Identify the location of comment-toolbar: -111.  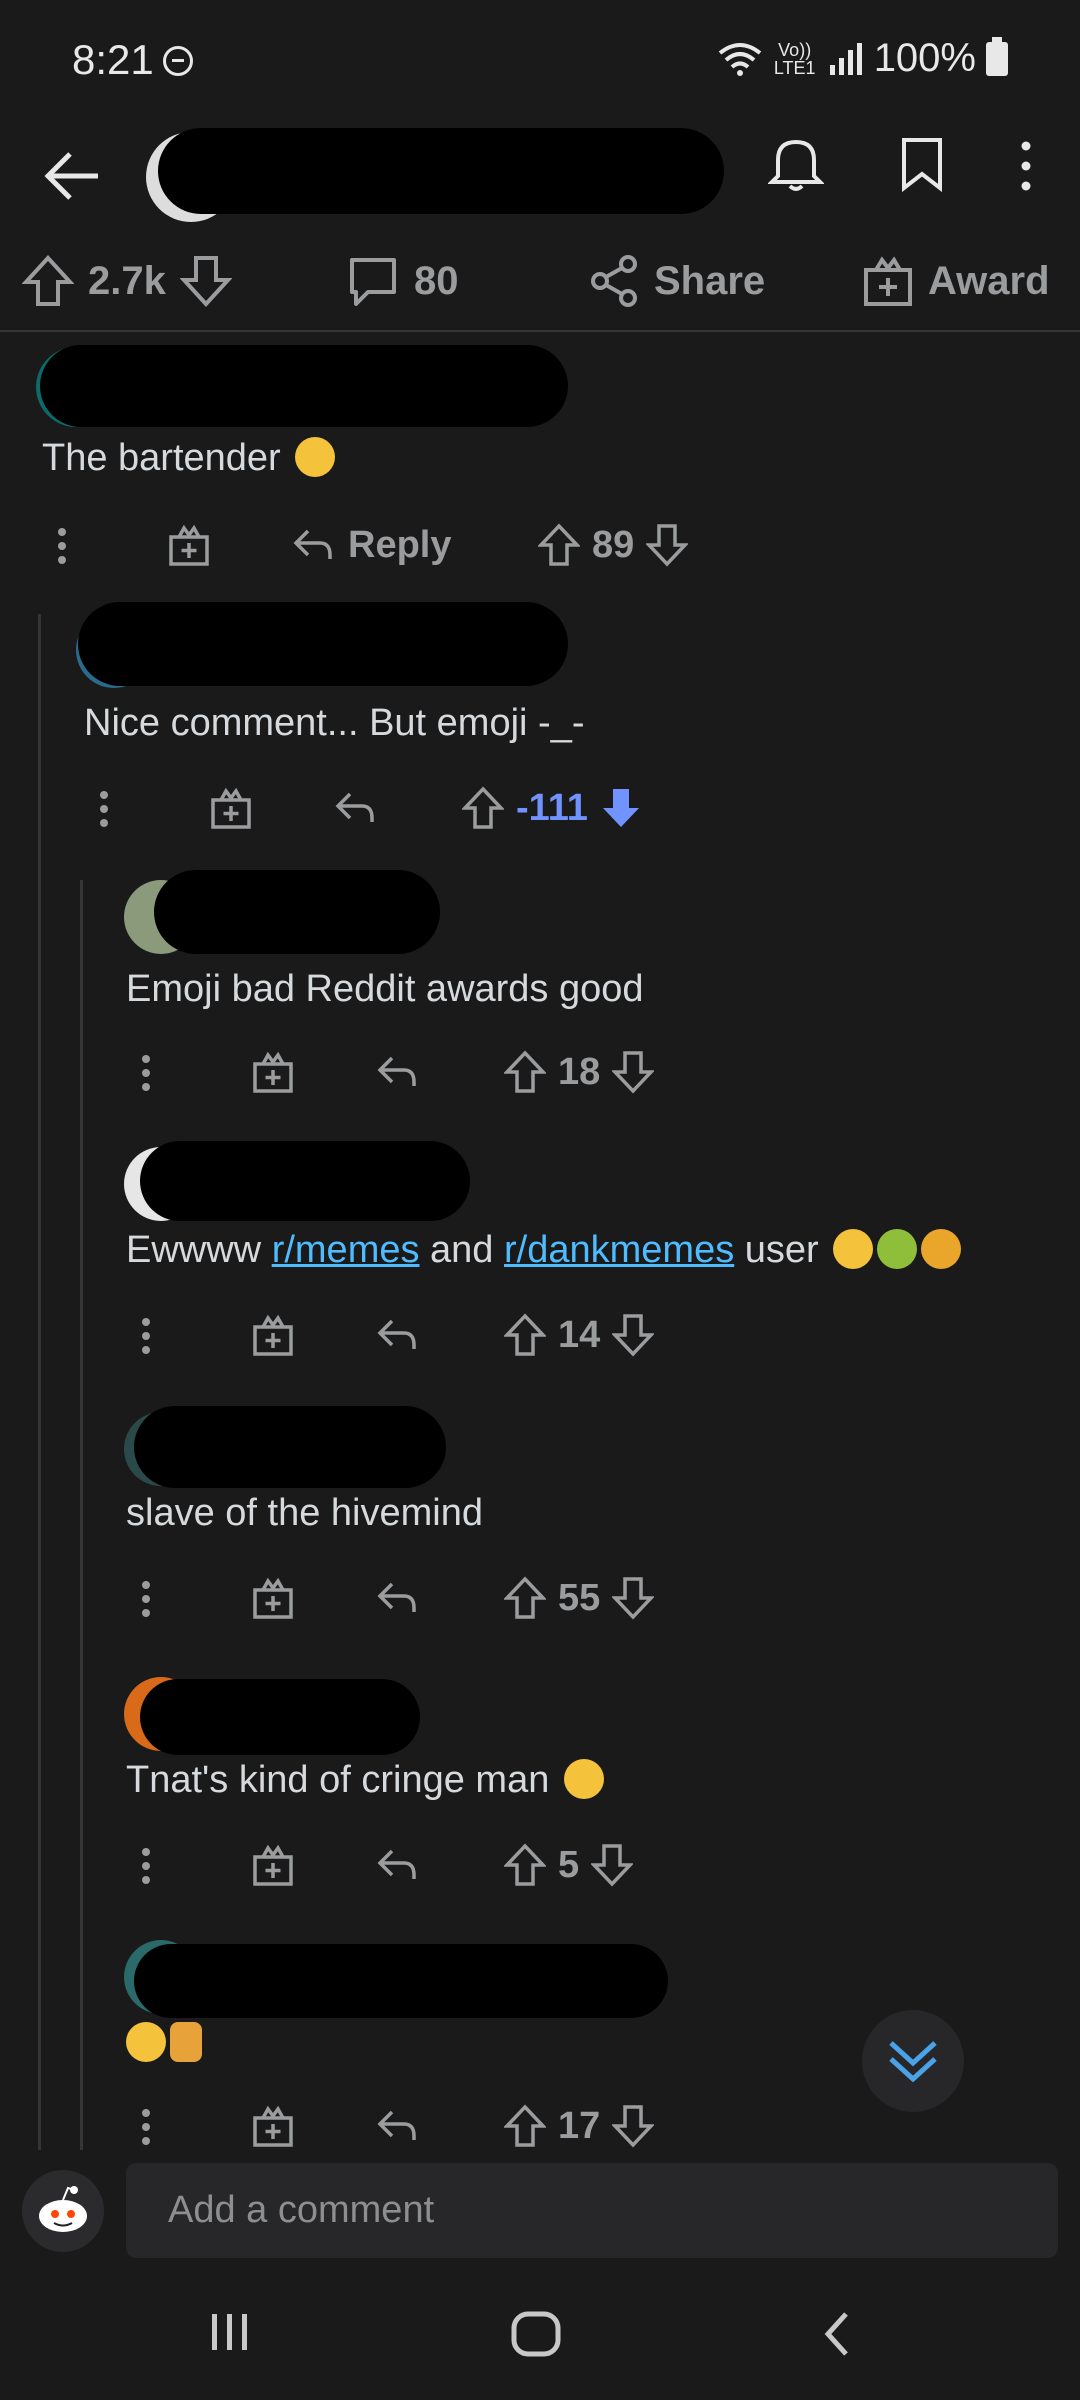
(434, 808).